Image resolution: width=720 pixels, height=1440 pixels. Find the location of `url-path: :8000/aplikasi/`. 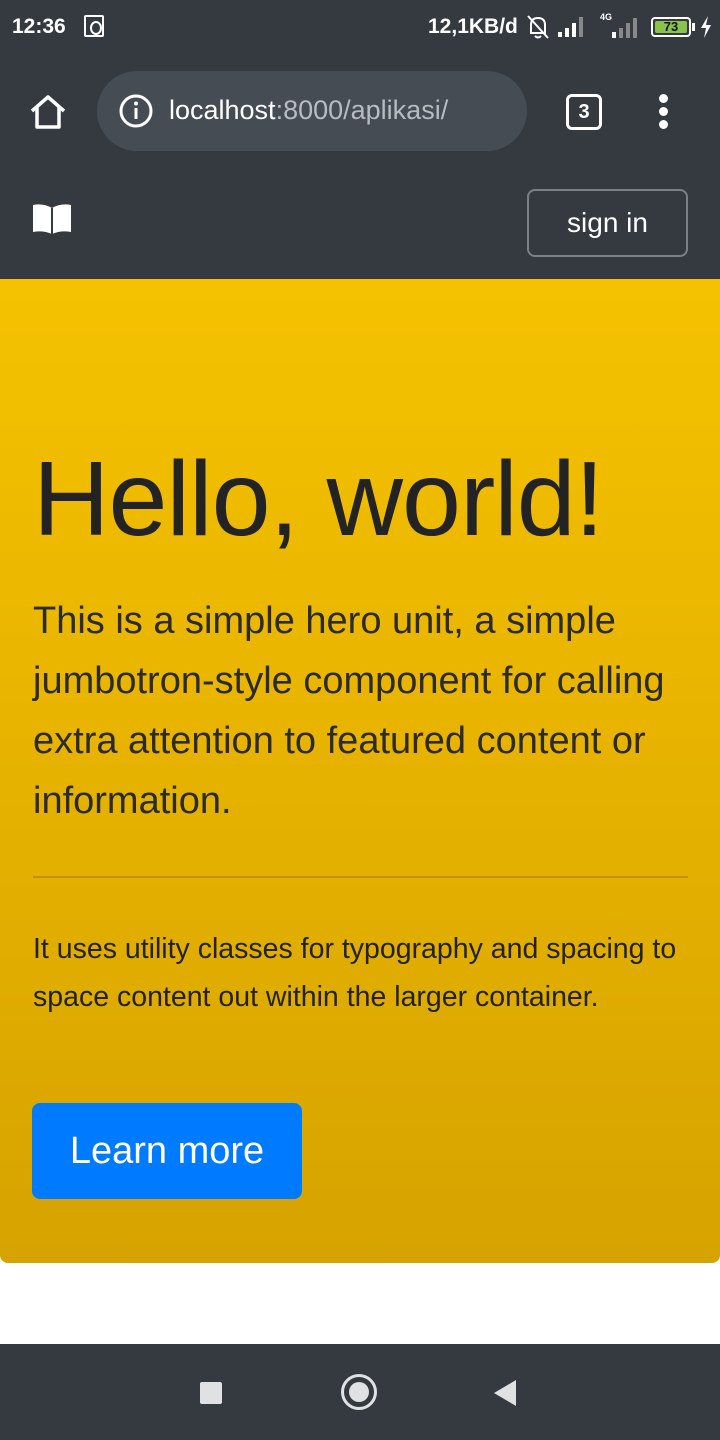

url-path: :8000/aplikasi/ is located at coordinates (362, 110).